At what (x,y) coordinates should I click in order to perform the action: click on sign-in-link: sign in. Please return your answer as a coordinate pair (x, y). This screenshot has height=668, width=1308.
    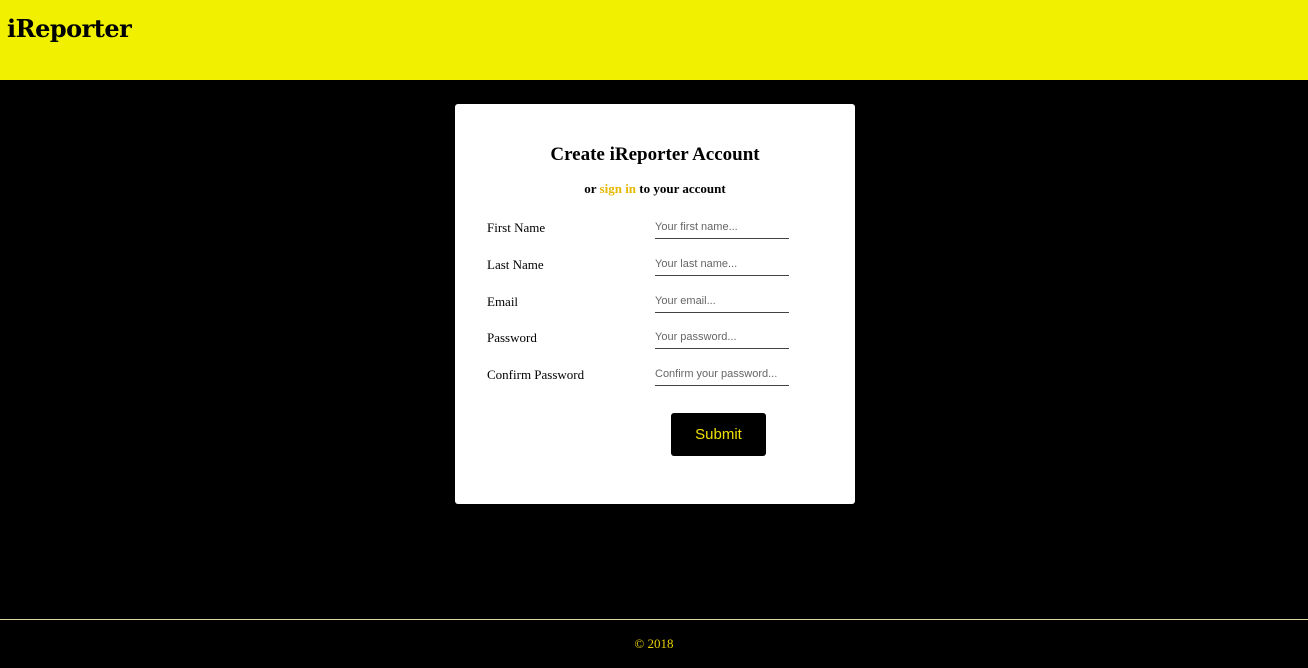
    Looking at the image, I should click on (618, 188).